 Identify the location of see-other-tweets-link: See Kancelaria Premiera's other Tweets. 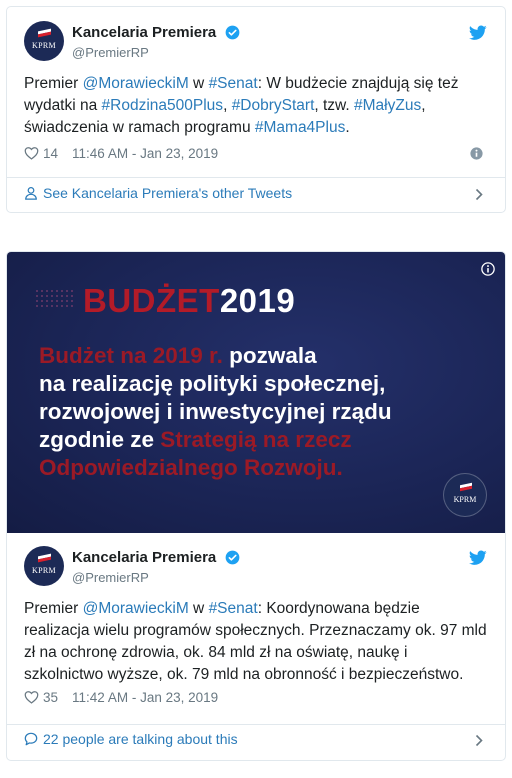
(255, 195).